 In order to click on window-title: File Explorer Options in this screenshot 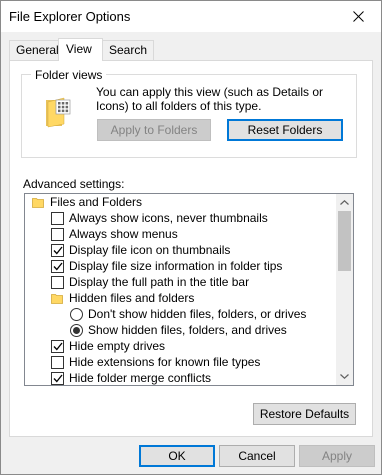, I will do `click(70, 16)`.